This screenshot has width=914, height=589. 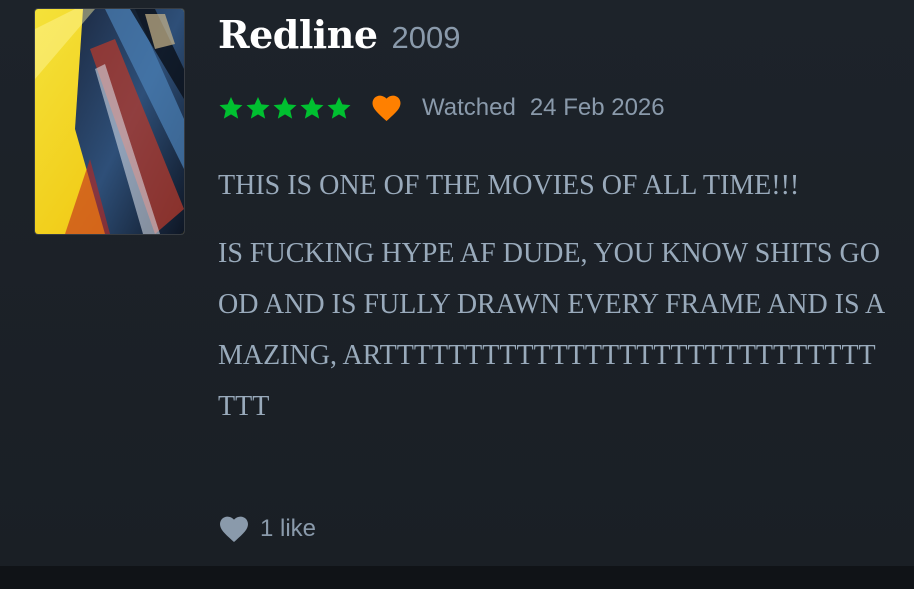 What do you see at coordinates (597, 108) in the screenshot?
I see `watched-date: 24 Feb 2026` at bounding box center [597, 108].